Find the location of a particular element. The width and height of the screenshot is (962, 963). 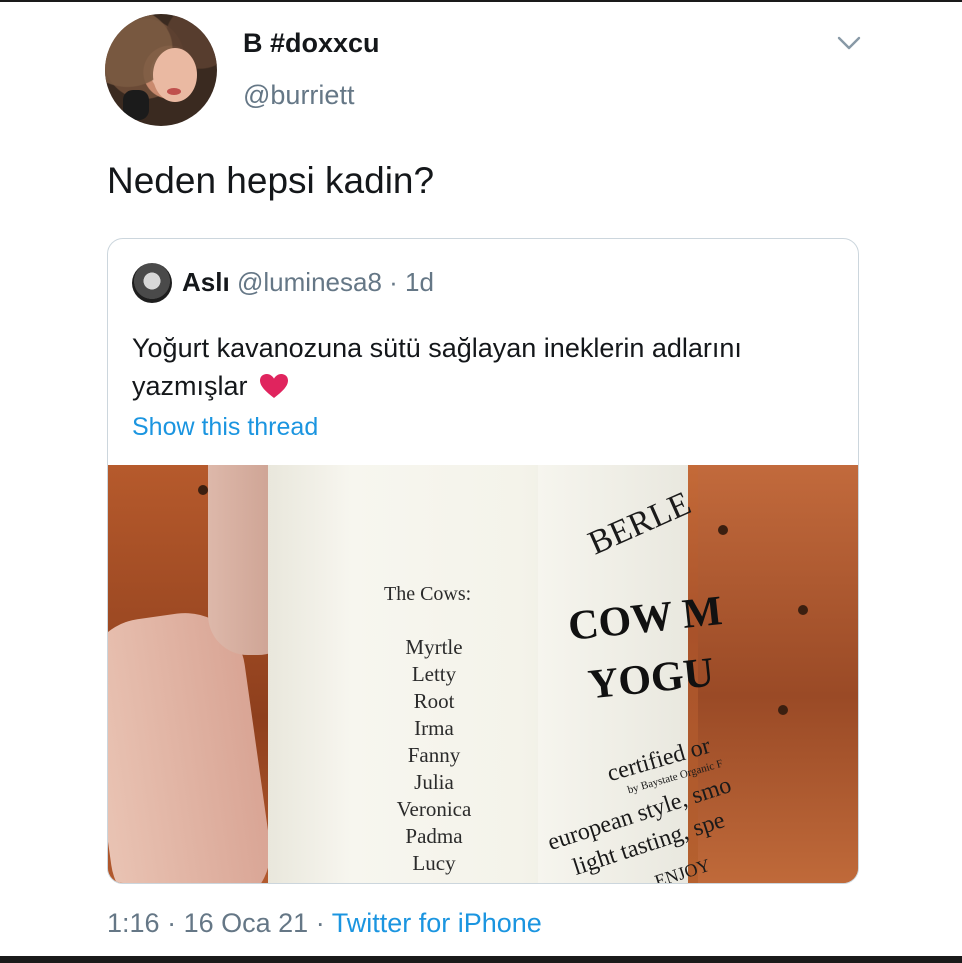

tweet-time: 1:16 is located at coordinates (133, 923).